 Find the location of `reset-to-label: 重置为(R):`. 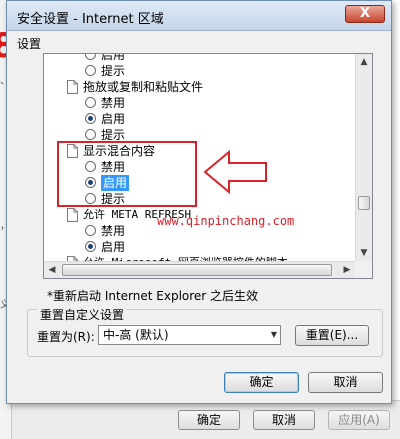

reset-to-label: 重置为(R): is located at coordinates (66, 337).